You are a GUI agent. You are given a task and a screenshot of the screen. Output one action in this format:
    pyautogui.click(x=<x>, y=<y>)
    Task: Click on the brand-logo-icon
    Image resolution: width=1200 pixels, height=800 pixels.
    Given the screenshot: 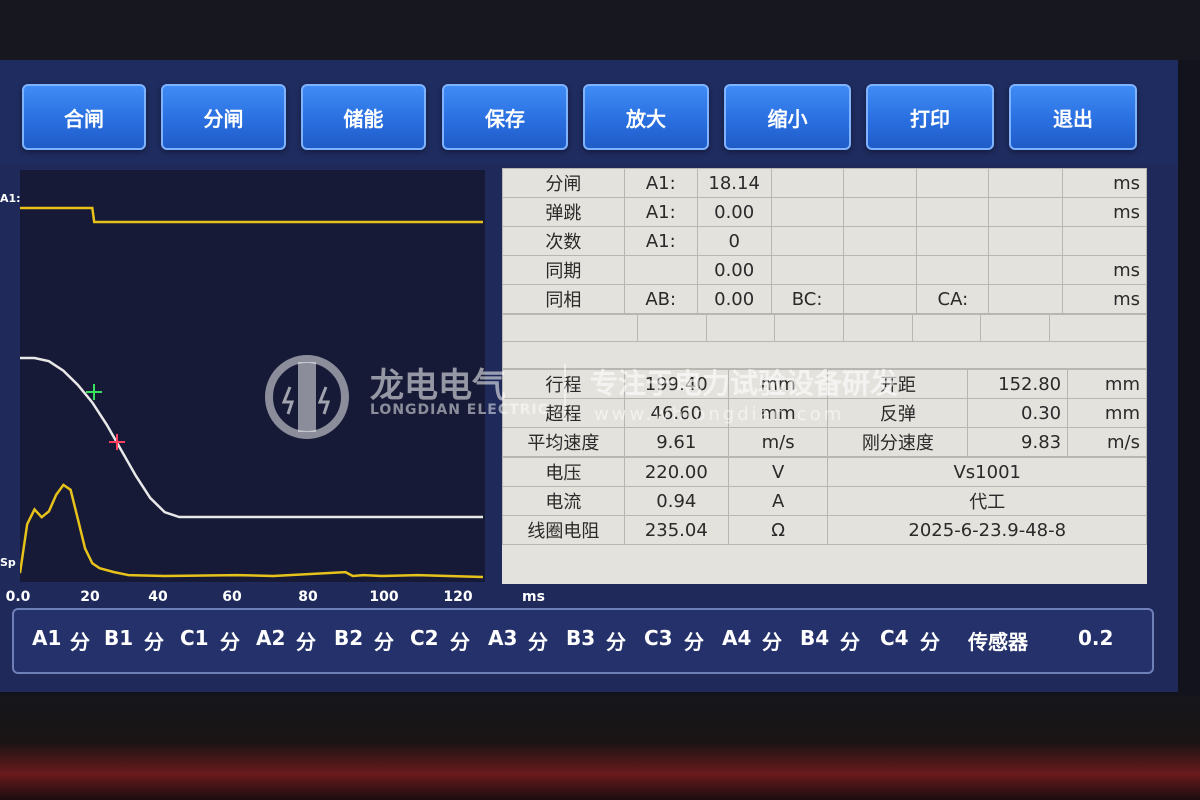 What is the action you would take?
    pyautogui.click(x=307, y=397)
    